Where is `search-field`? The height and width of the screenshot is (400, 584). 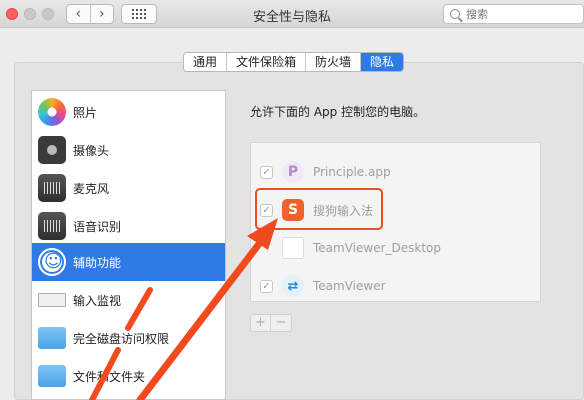
search-field is located at coordinates (513, 14).